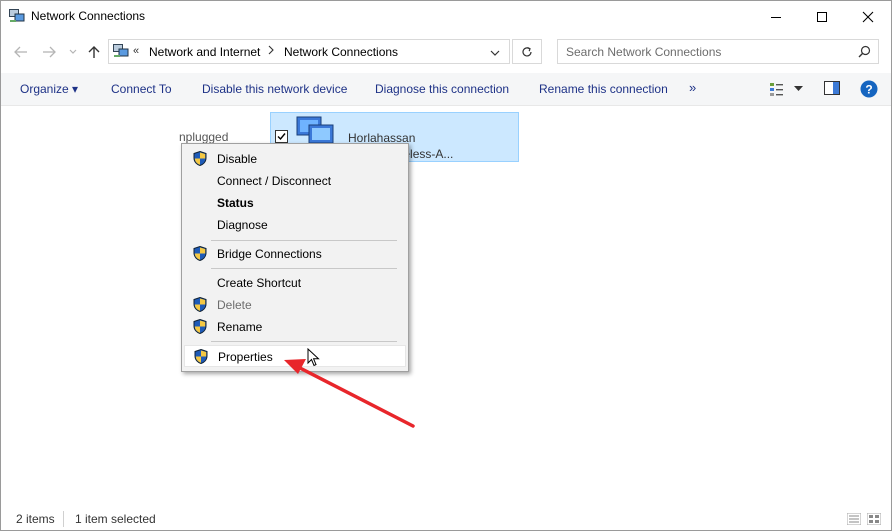 The width and height of the screenshot is (892, 531). I want to click on menu-item-bridge-connections: Bridge Connections, so click(295, 254).